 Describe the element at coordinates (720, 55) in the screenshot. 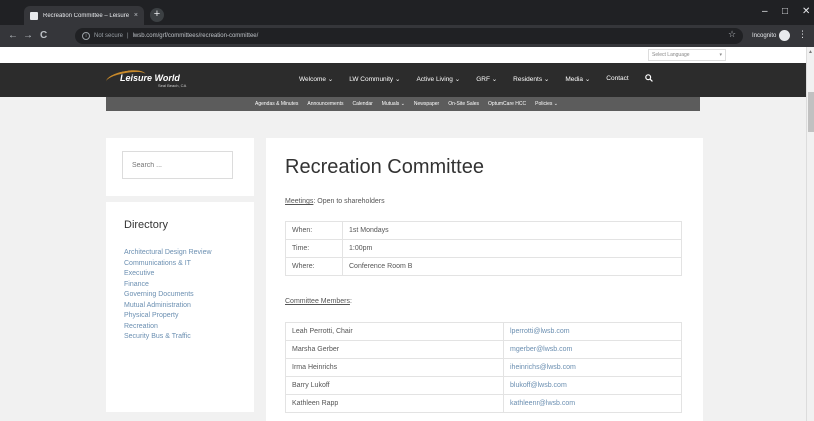

I see `chevron-down-icon: ▾` at that location.